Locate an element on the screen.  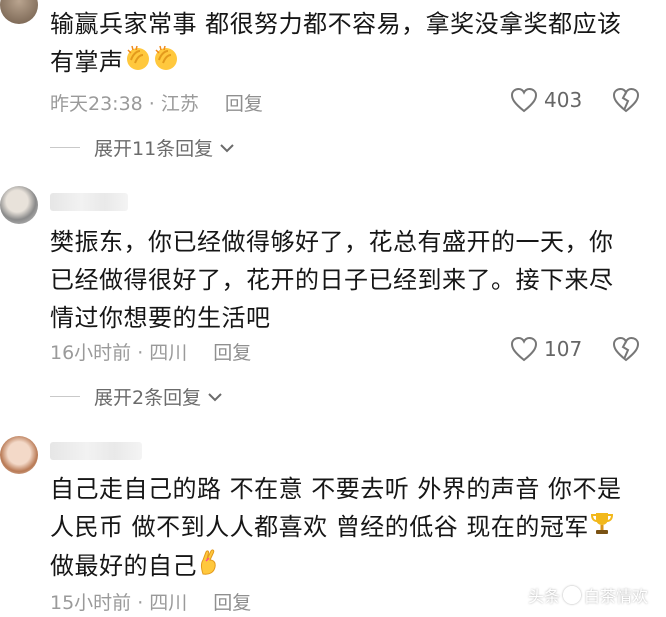
watermark: 头条 白茶情欢 is located at coordinates (588, 595).